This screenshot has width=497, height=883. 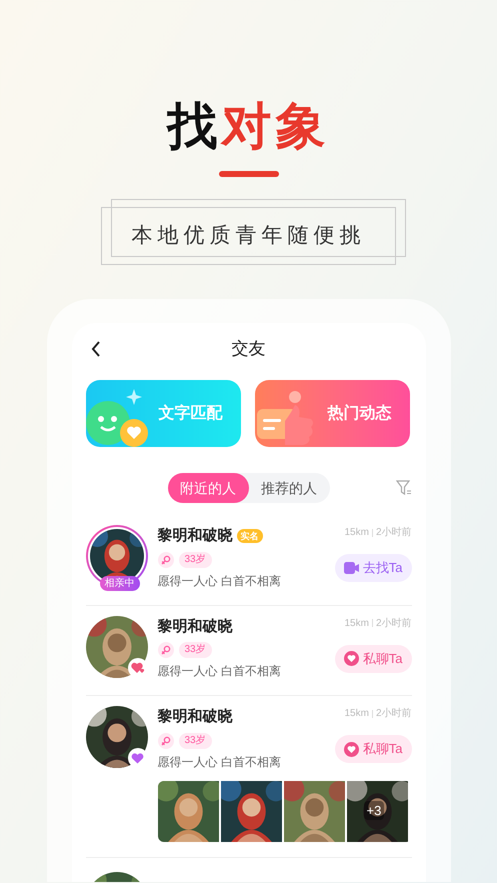 What do you see at coordinates (374, 810) in the screenshot?
I see `more-count: +3` at bounding box center [374, 810].